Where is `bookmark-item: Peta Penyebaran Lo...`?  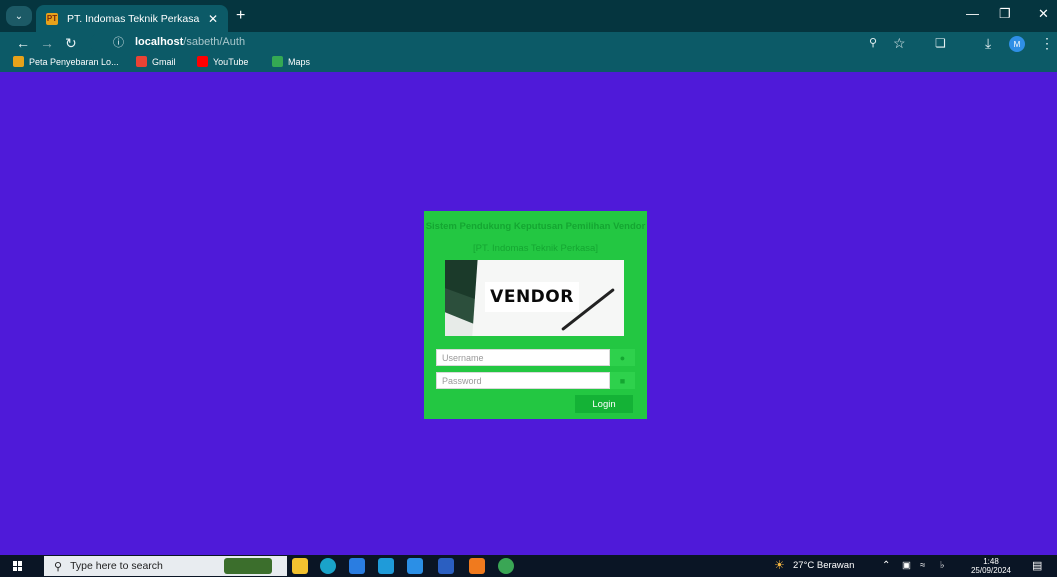 bookmark-item: Peta Penyebaran Lo... is located at coordinates (66, 61).